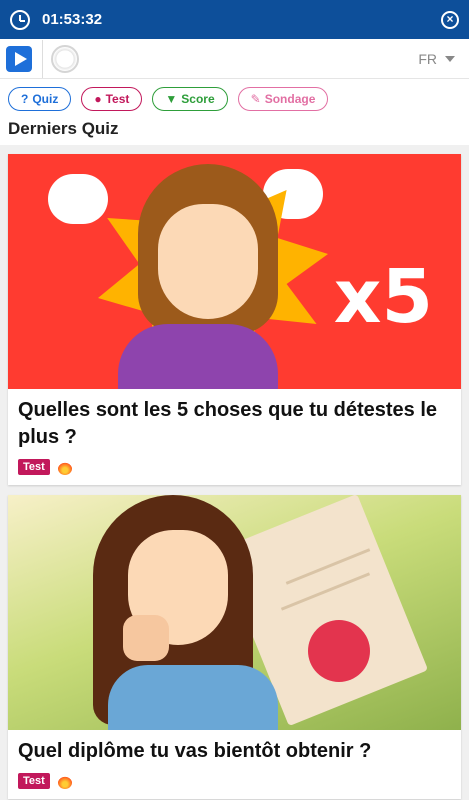 This screenshot has height=800, width=469. Describe the element at coordinates (234, 99) in the screenshot. I see `category-tabs: ? Quiz ● Test ▼ Score ✎ Sondage` at that location.